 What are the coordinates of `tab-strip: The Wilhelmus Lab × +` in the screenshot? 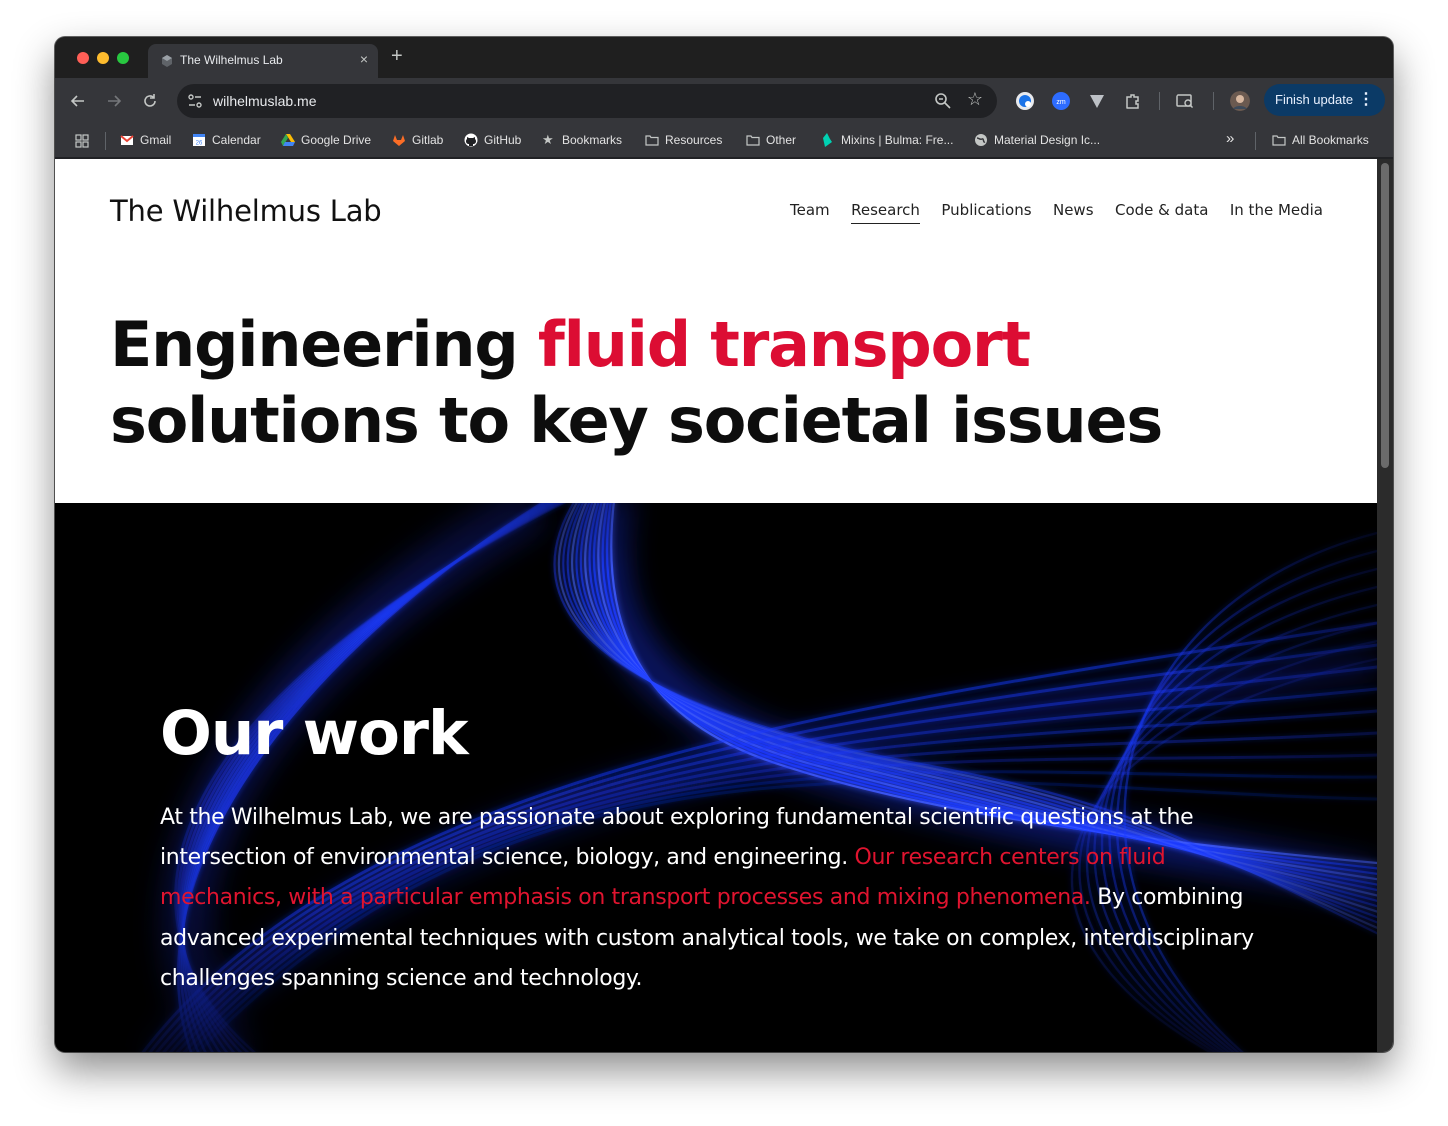 It's located at (724, 57).